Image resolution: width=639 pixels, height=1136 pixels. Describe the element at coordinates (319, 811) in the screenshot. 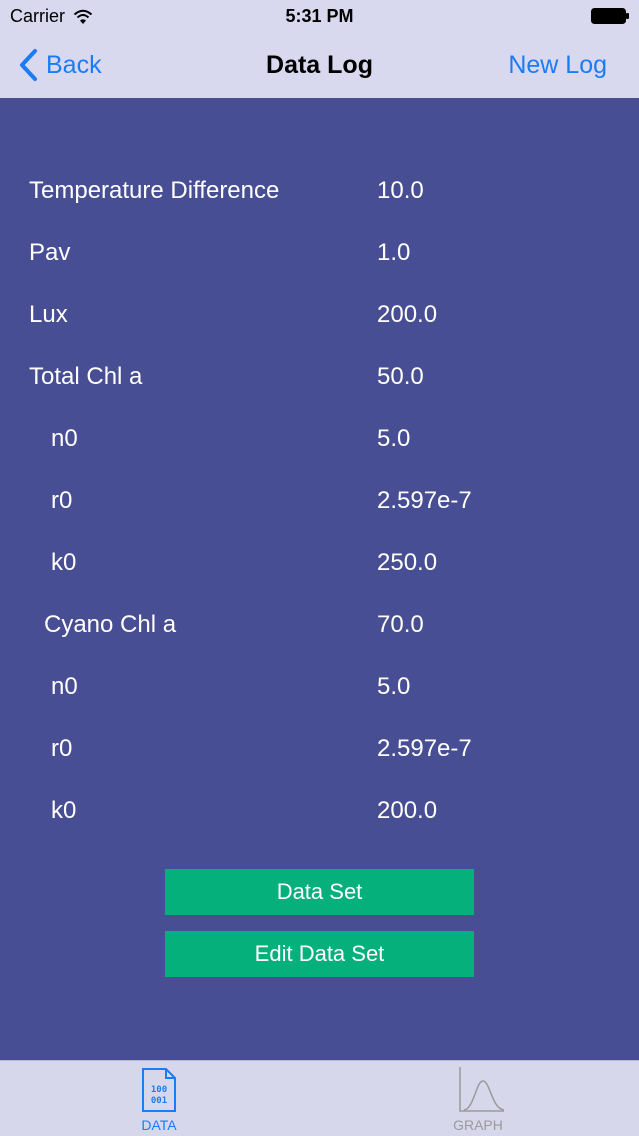

I see `row-cyano-k0: k0 200.0` at that location.